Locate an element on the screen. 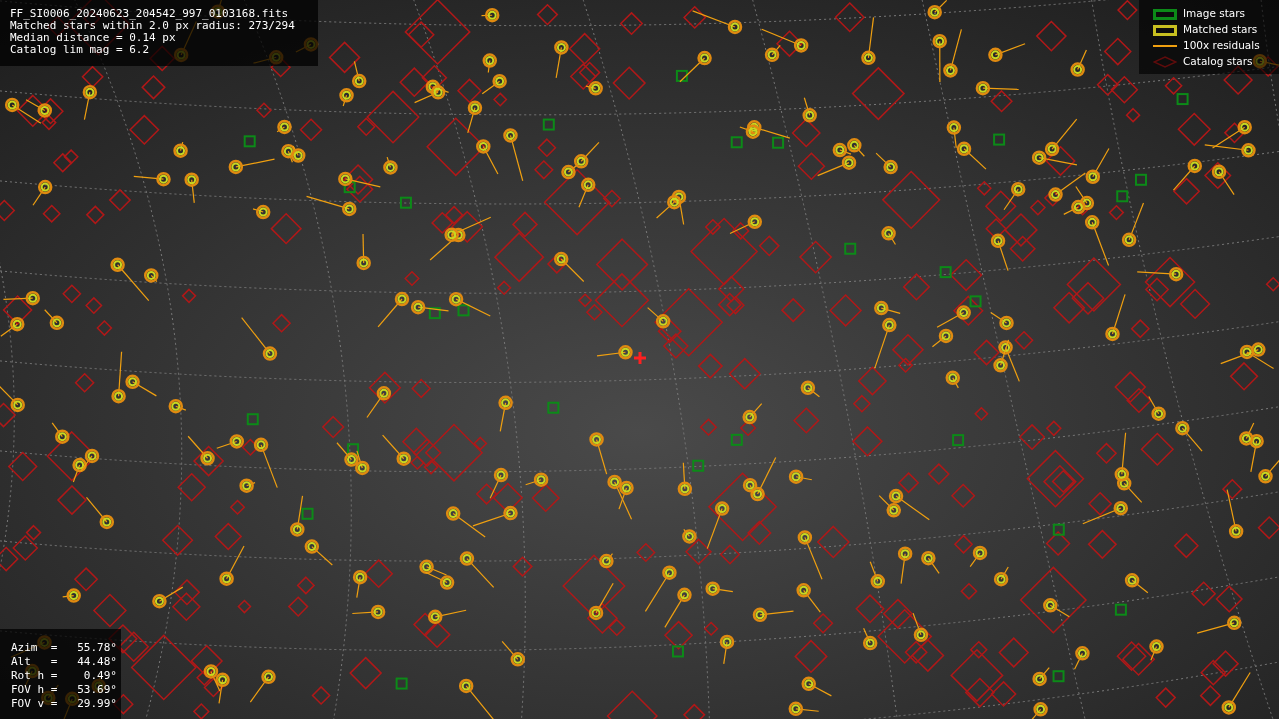 The height and width of the screenshot is (719, 1279). pointing-value: 53.69° is located at coordinates (96, 690).